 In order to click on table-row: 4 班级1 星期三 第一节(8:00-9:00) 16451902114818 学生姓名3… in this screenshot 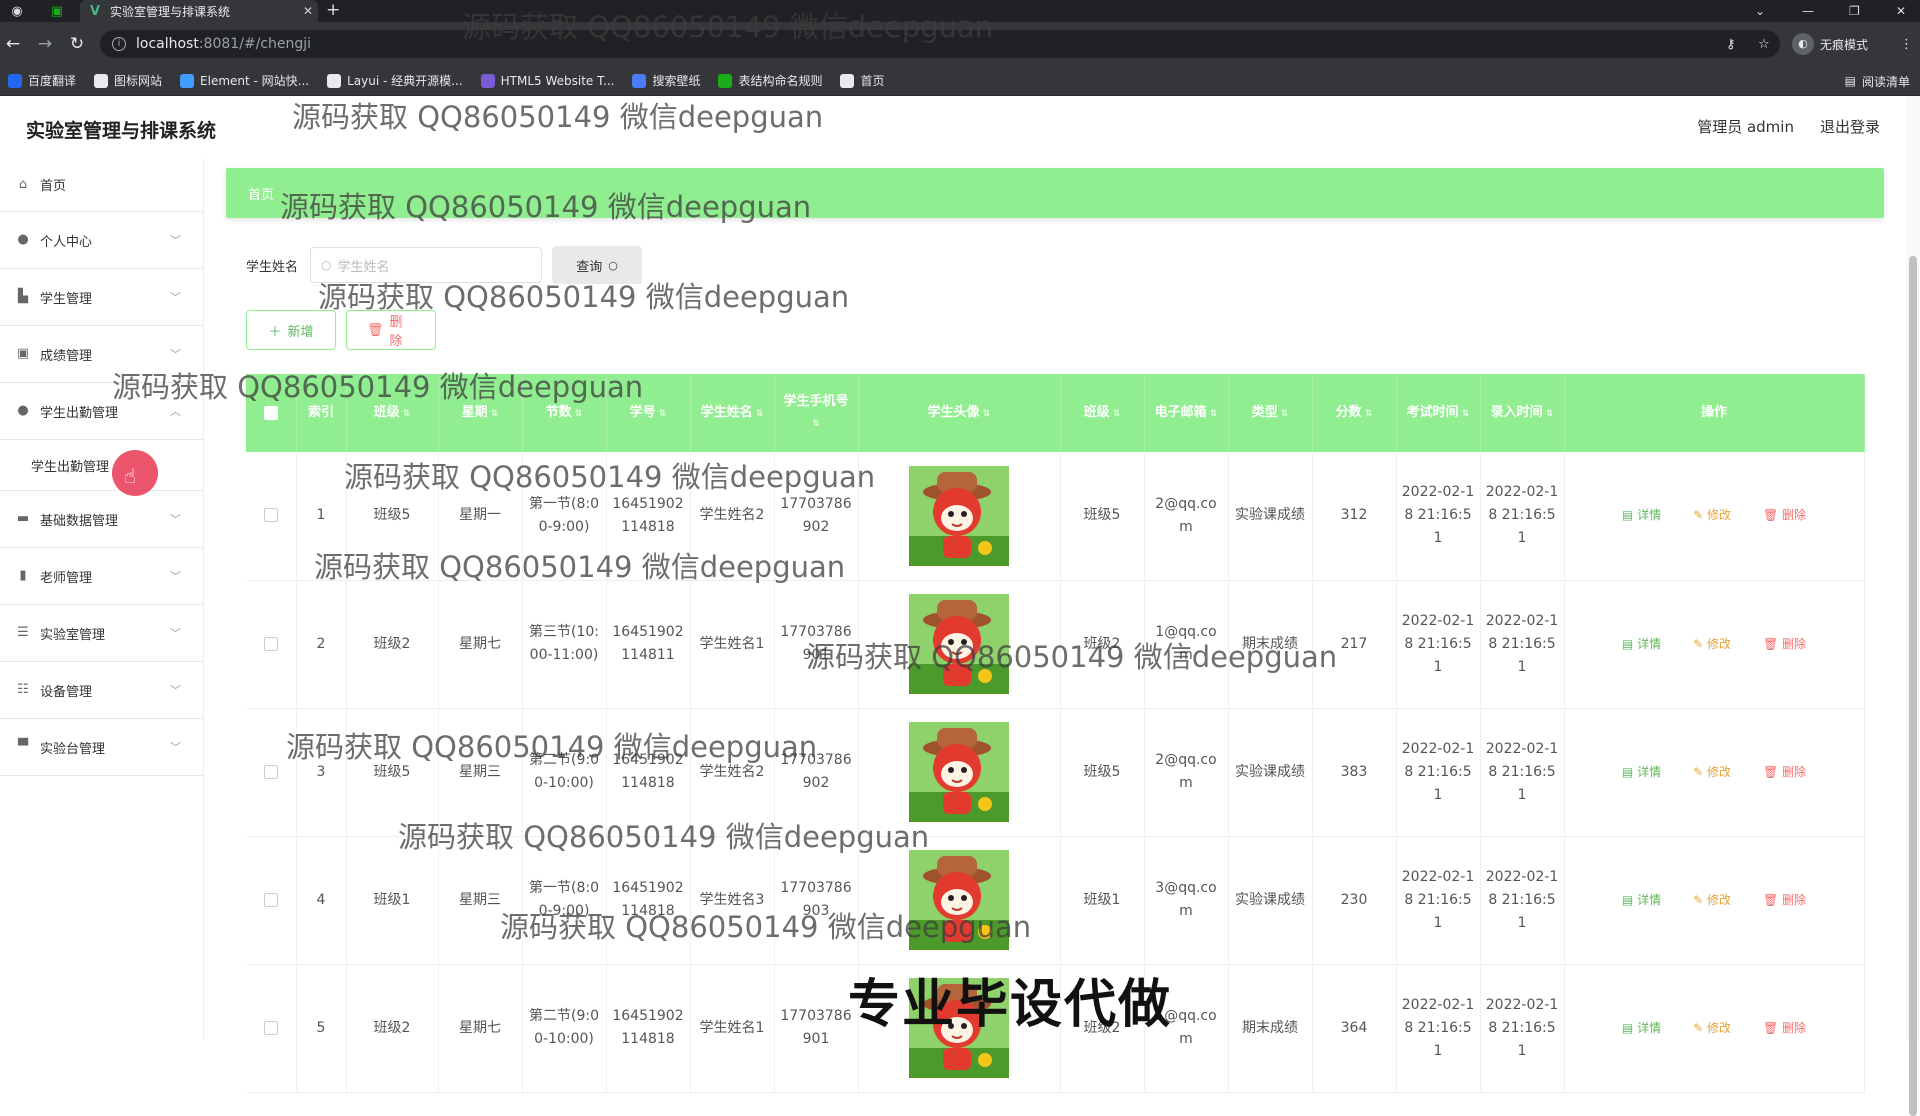, I will do `click(1055, 900)`.